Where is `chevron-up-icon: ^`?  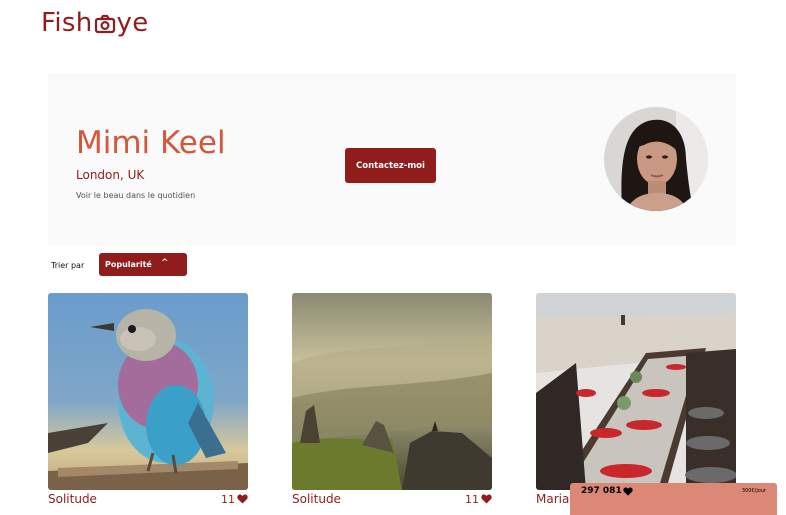
chevron-up-icon: ^ is located at coordinates (165, 263).